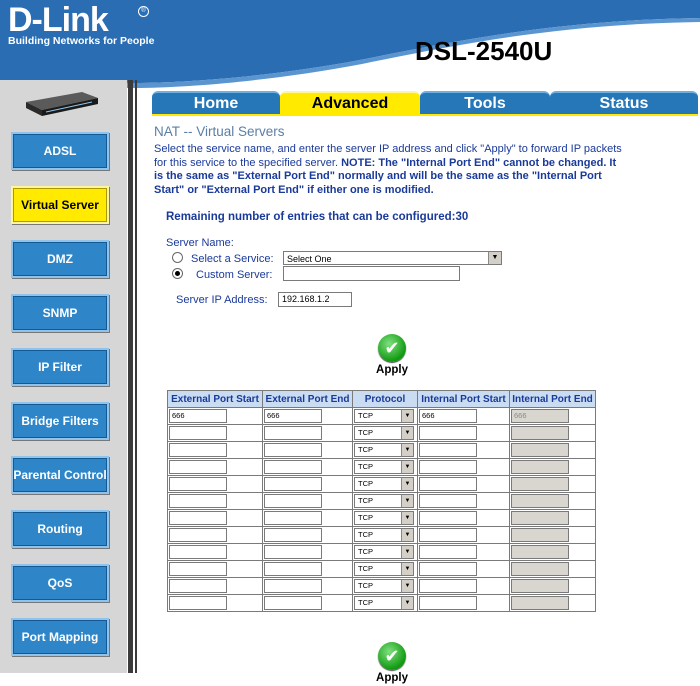 Image resolution: width=700 pixels, height=686 pixels. I want to click on custom-server-radio, so click(177, 273).